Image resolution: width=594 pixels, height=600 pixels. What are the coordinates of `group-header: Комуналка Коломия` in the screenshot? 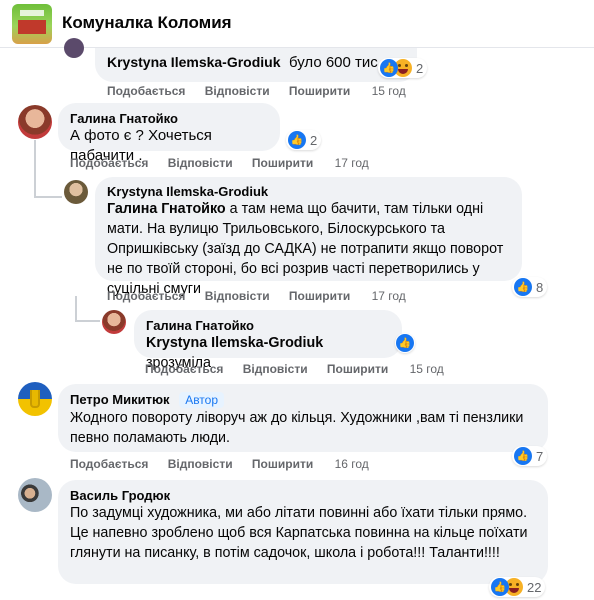 It's located at (297, 24).